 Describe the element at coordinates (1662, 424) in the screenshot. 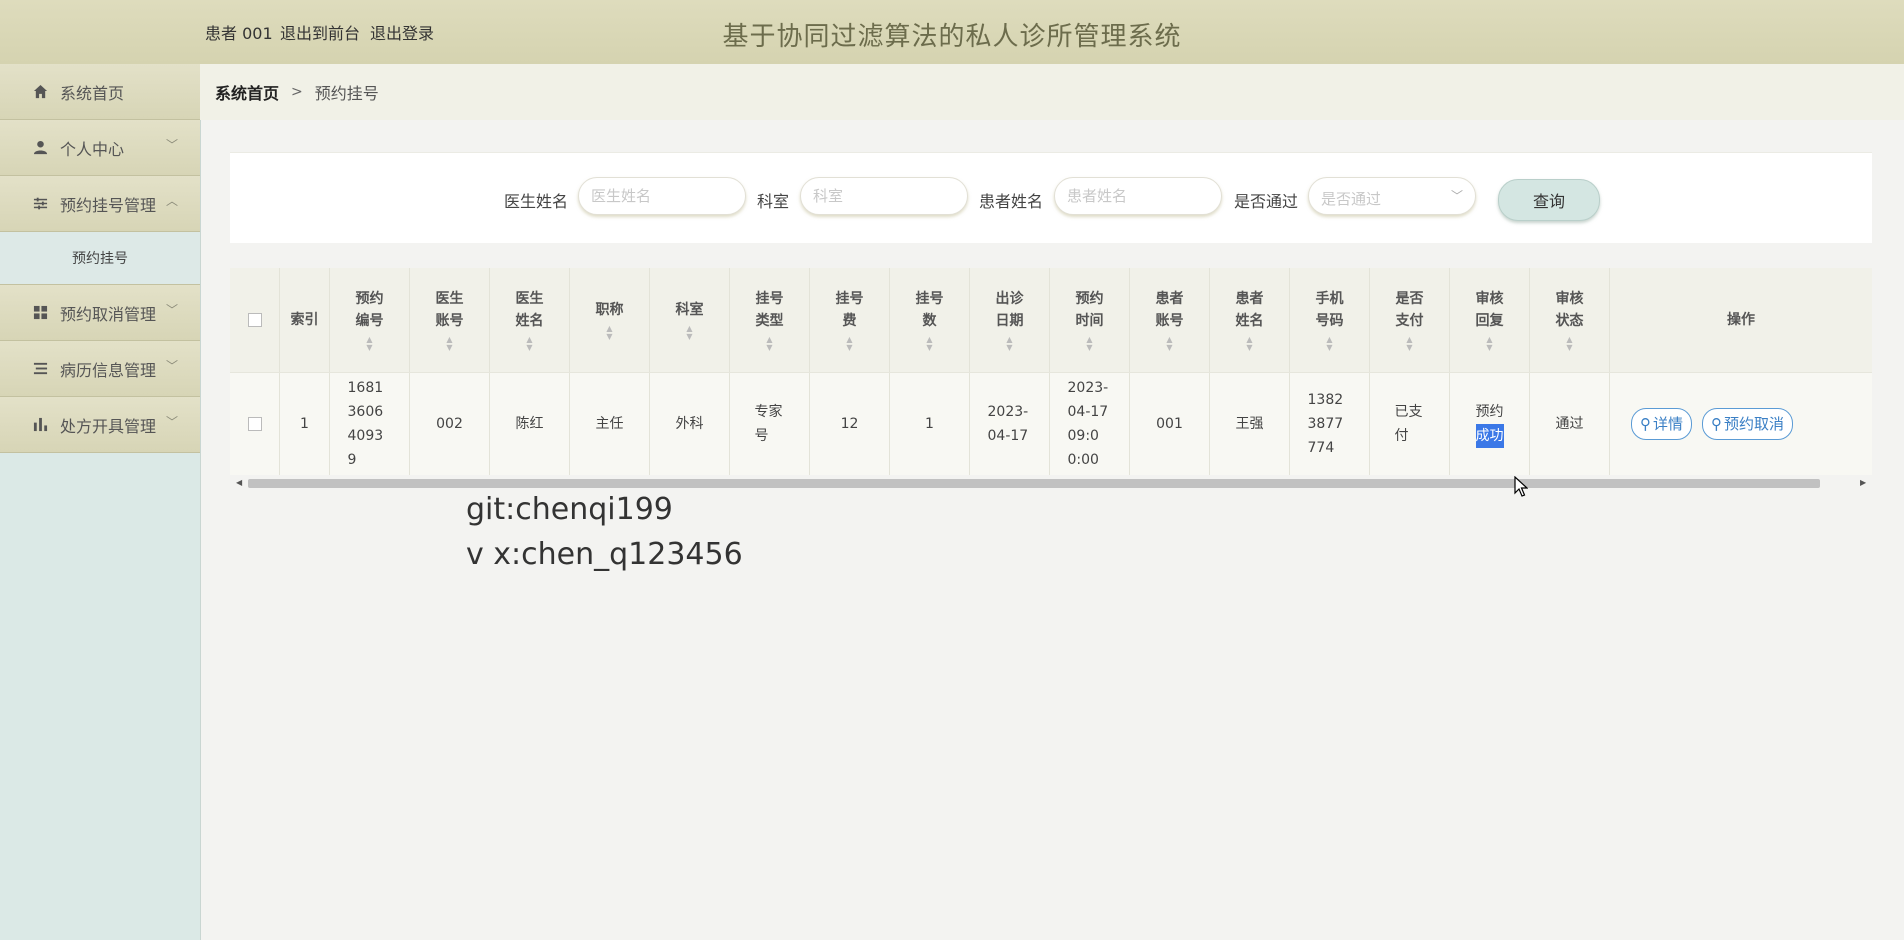

I see `detail-button: ⚲ 详情` at that location.